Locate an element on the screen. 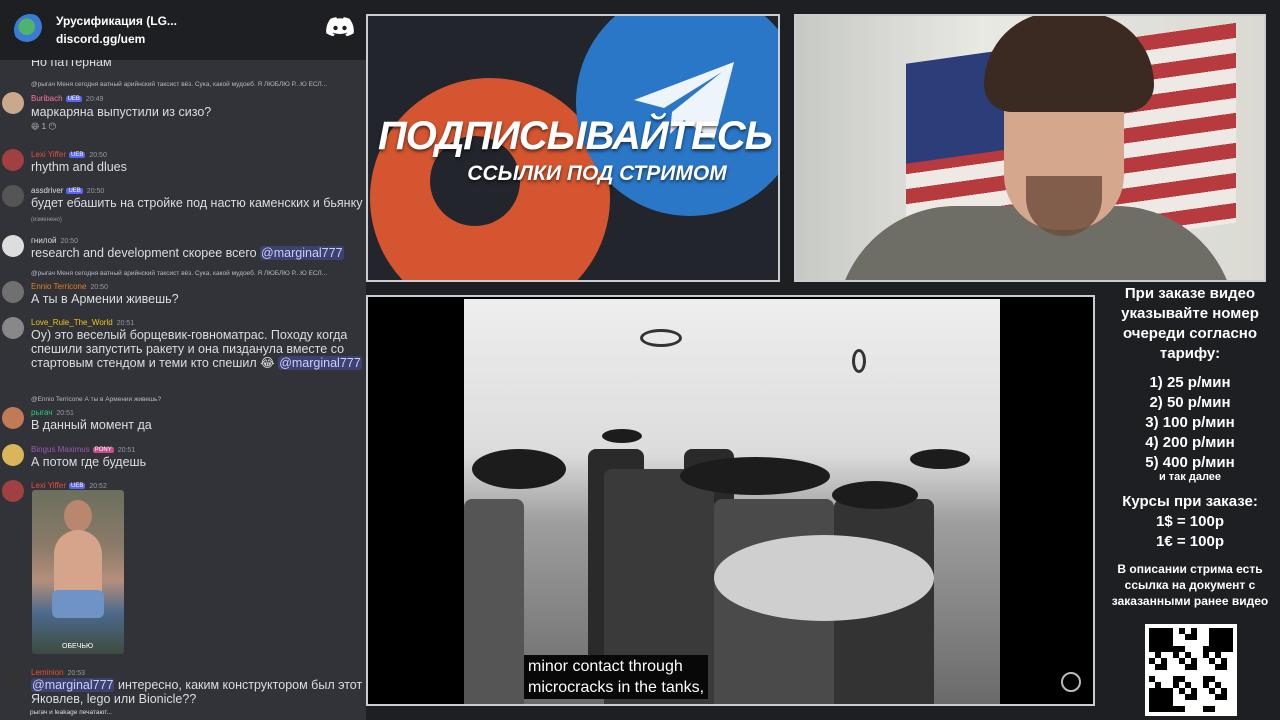 This screenshot has height=720, width=1280. promo-banner: ПОДПИСЫВАЙТЕСЬ ССЫЛКИ ПОД СТРИМОМ is located at coordinates (573, 148).